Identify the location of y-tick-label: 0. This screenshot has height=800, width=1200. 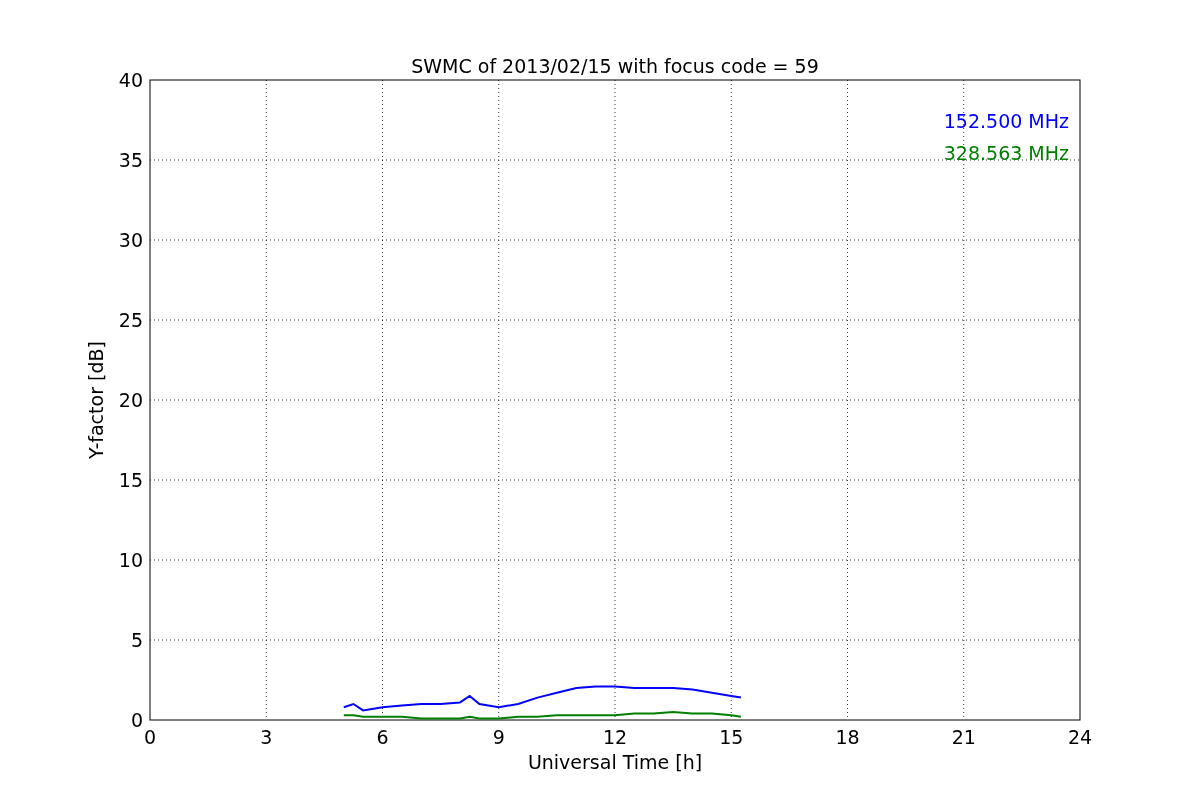
(136, 720).